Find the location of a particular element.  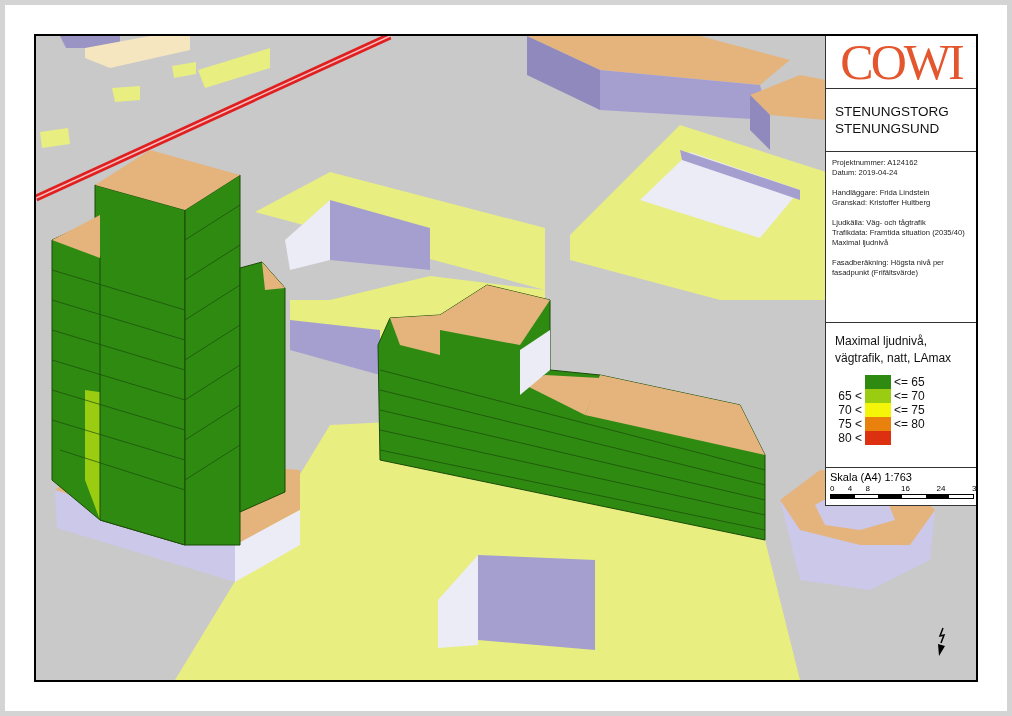

legend-label: <= 75 is located at coordinates (909, 410).